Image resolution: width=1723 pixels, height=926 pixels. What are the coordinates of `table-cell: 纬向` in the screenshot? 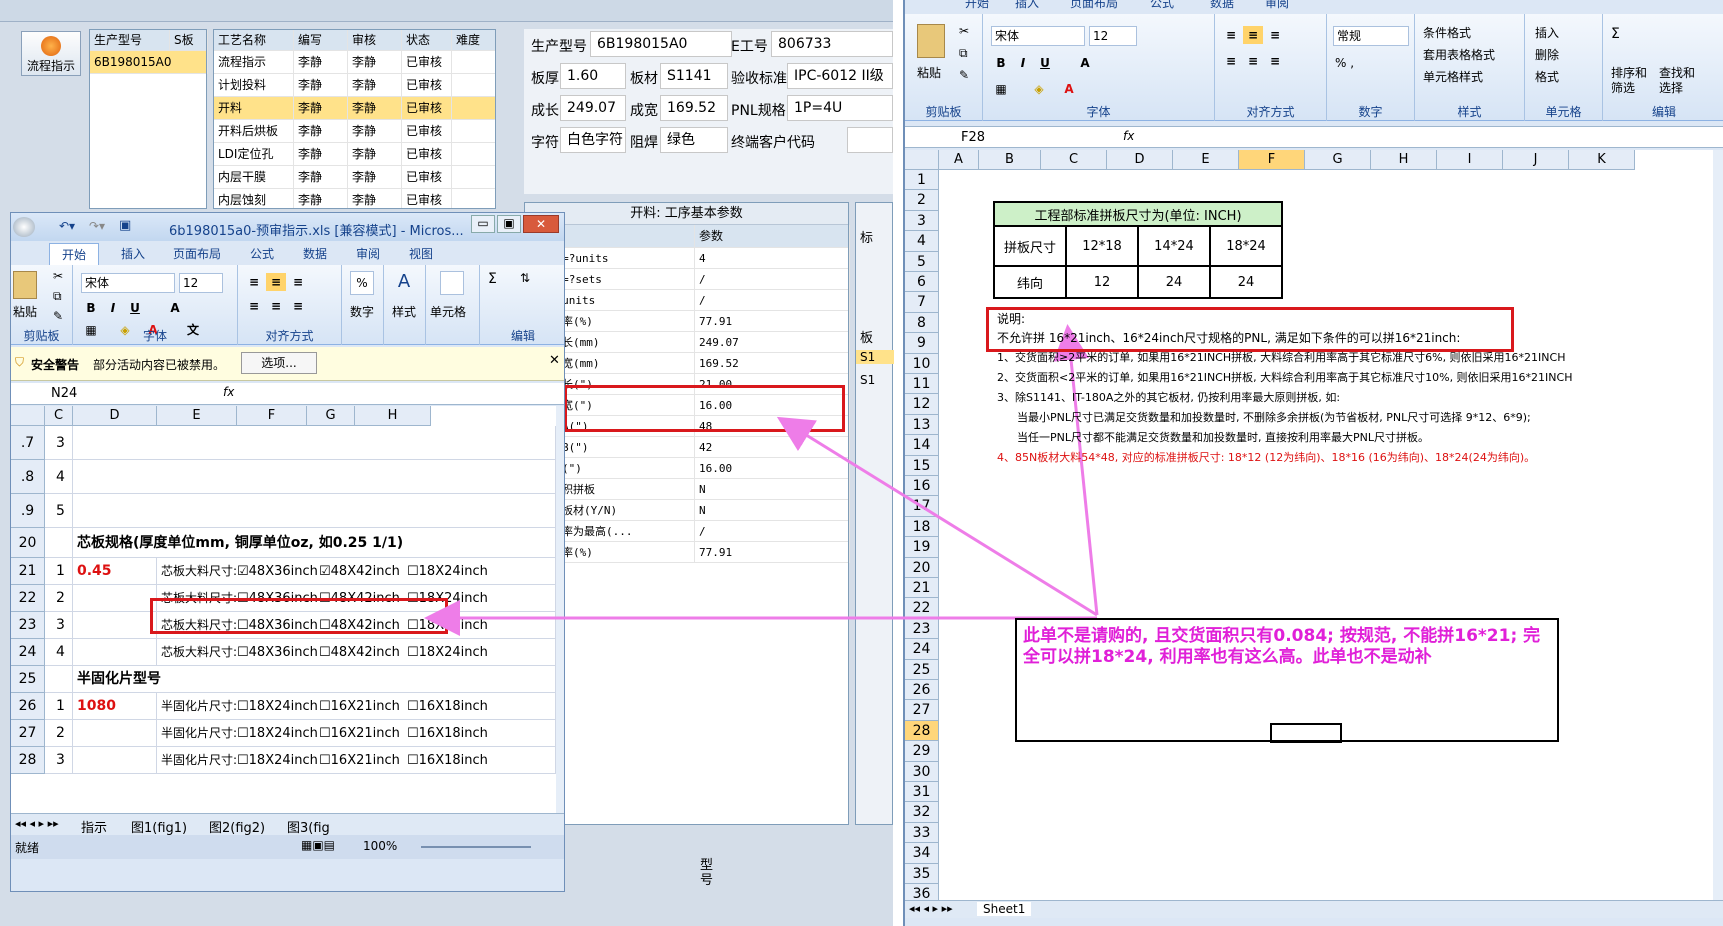 It's located at (1030, 282).